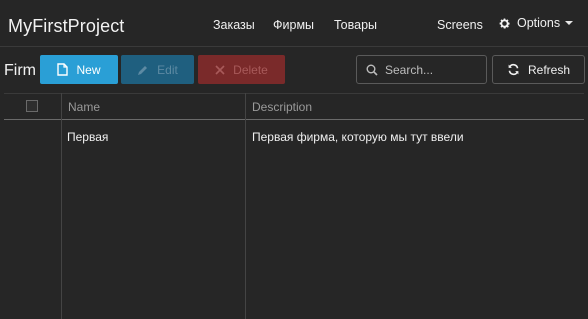 The width and height of the screenshot is (588, 319). I want to click on nav-item-products: Товары, so click(355, 25).